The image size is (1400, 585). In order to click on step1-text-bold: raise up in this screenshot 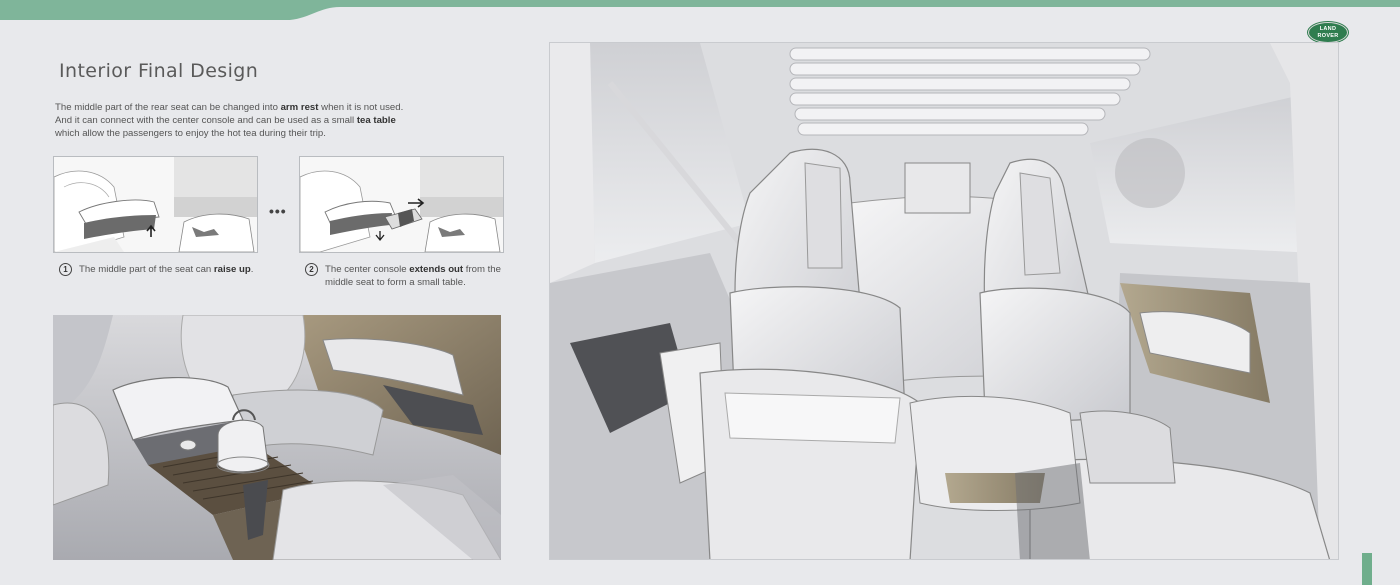, I will do `click(232, 269)`.